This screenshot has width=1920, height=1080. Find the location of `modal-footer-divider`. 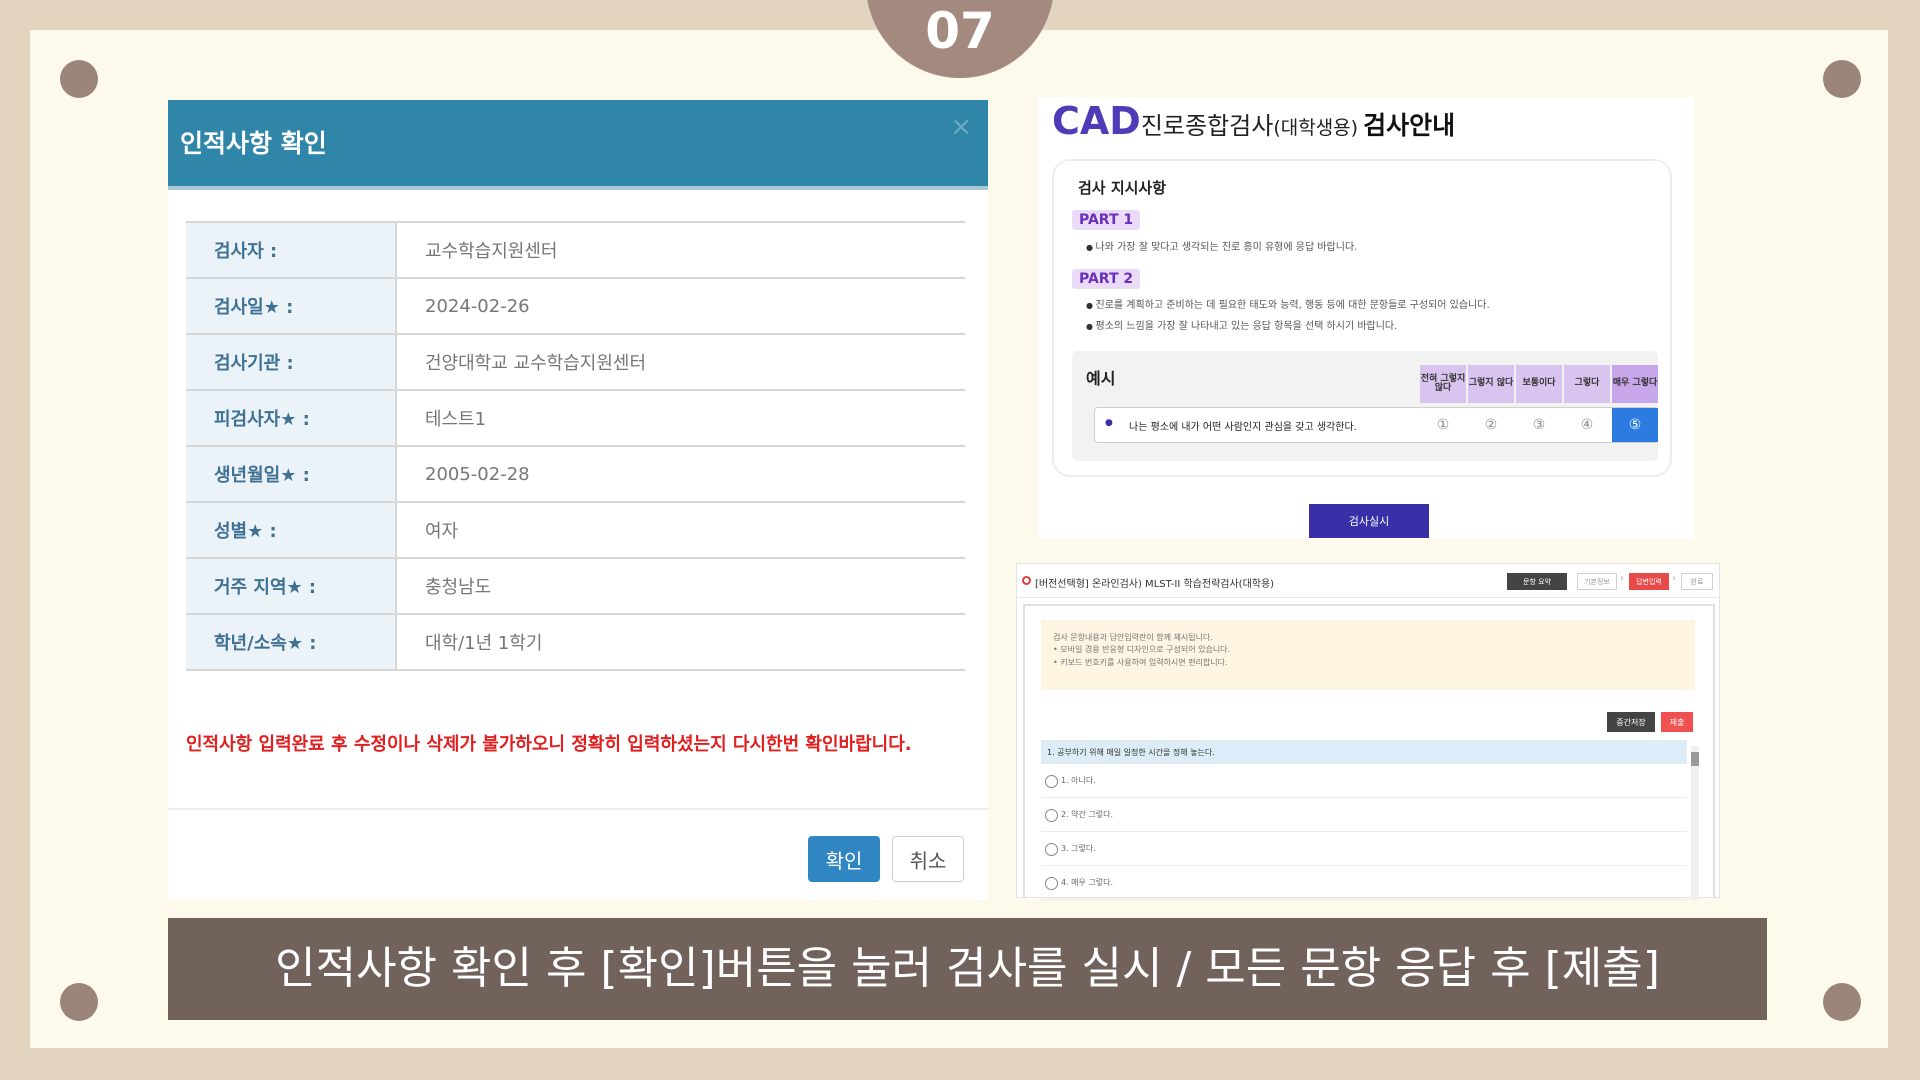

modal-footer-divider is located at coordinates (578, 809).